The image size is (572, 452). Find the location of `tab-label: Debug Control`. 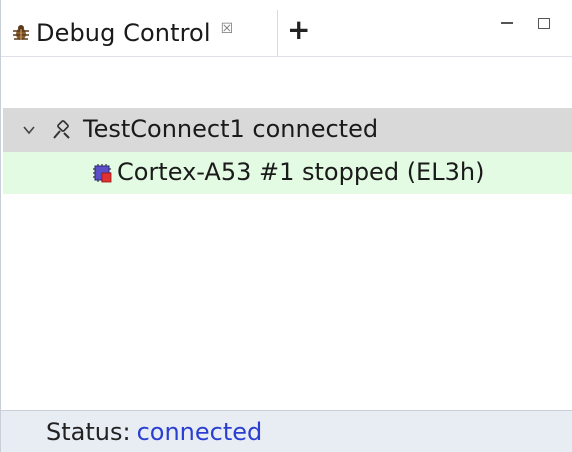

tab-label: Debug Control is located at coordinates (123, 33).